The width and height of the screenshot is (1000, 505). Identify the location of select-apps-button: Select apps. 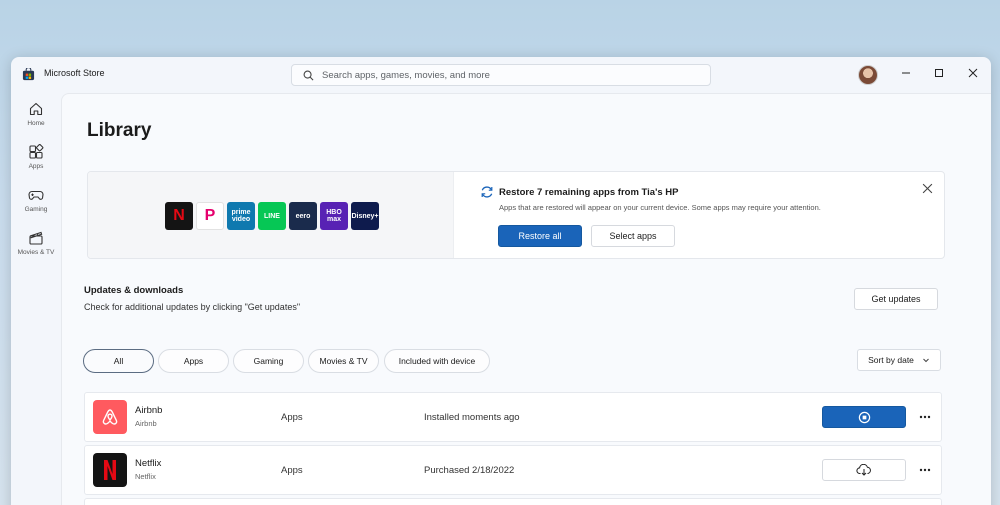
(633, 236).